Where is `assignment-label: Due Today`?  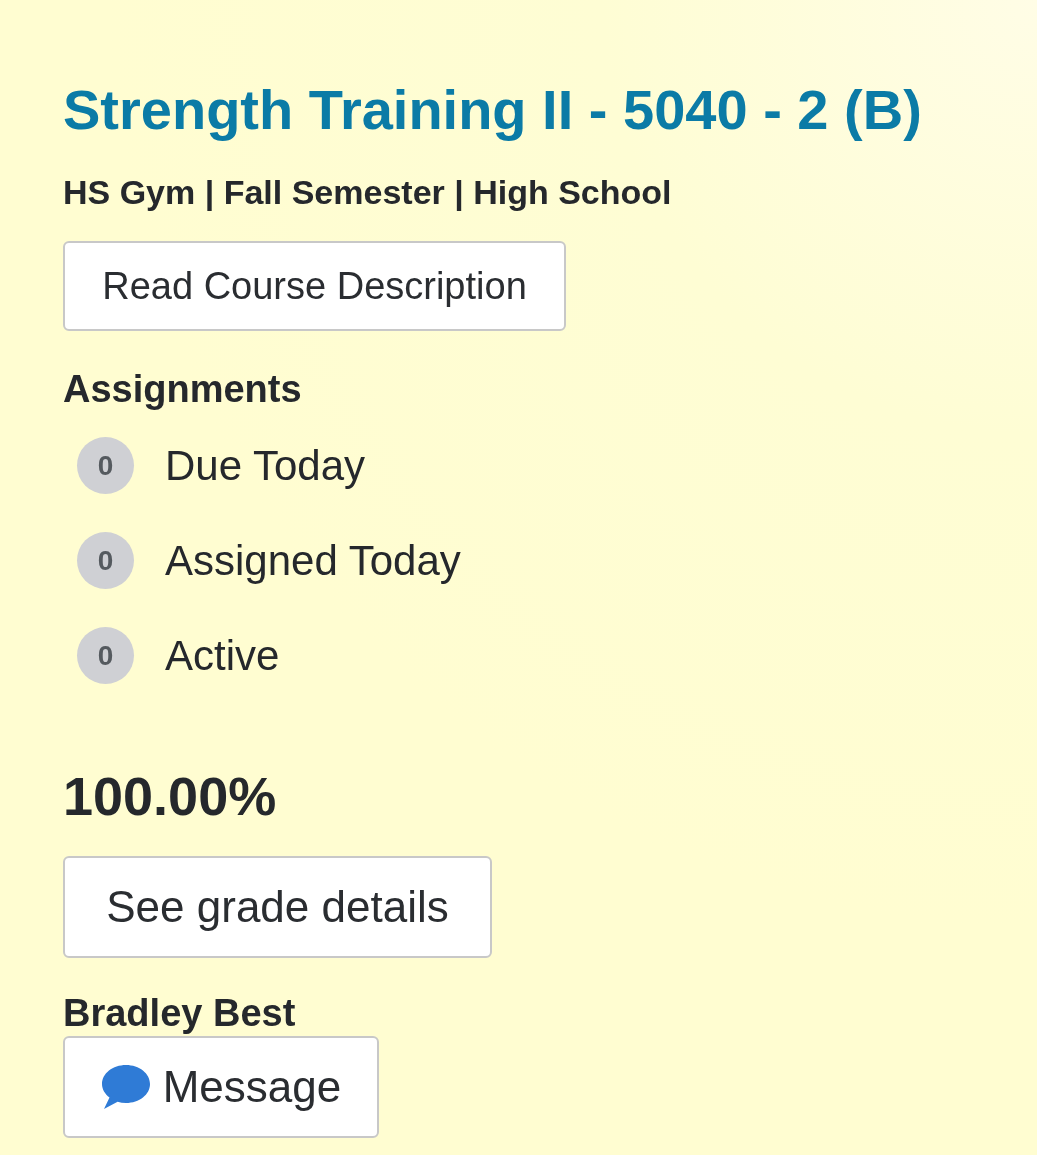
assignment-label: Due Today is located at coordinates (265, 465).